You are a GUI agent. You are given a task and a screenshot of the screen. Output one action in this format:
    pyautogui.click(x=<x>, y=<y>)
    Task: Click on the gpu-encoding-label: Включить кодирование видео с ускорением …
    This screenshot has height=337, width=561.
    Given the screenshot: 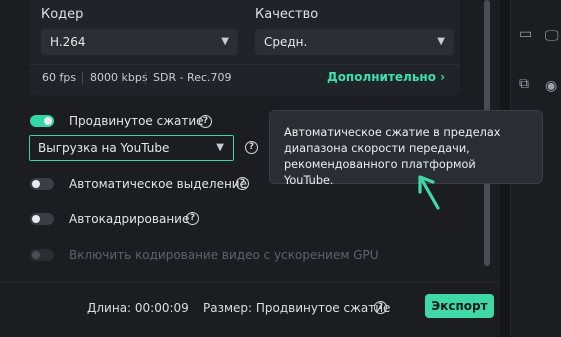 What is the action you would take?
    pyautogui.click(x=224, y=255)
    